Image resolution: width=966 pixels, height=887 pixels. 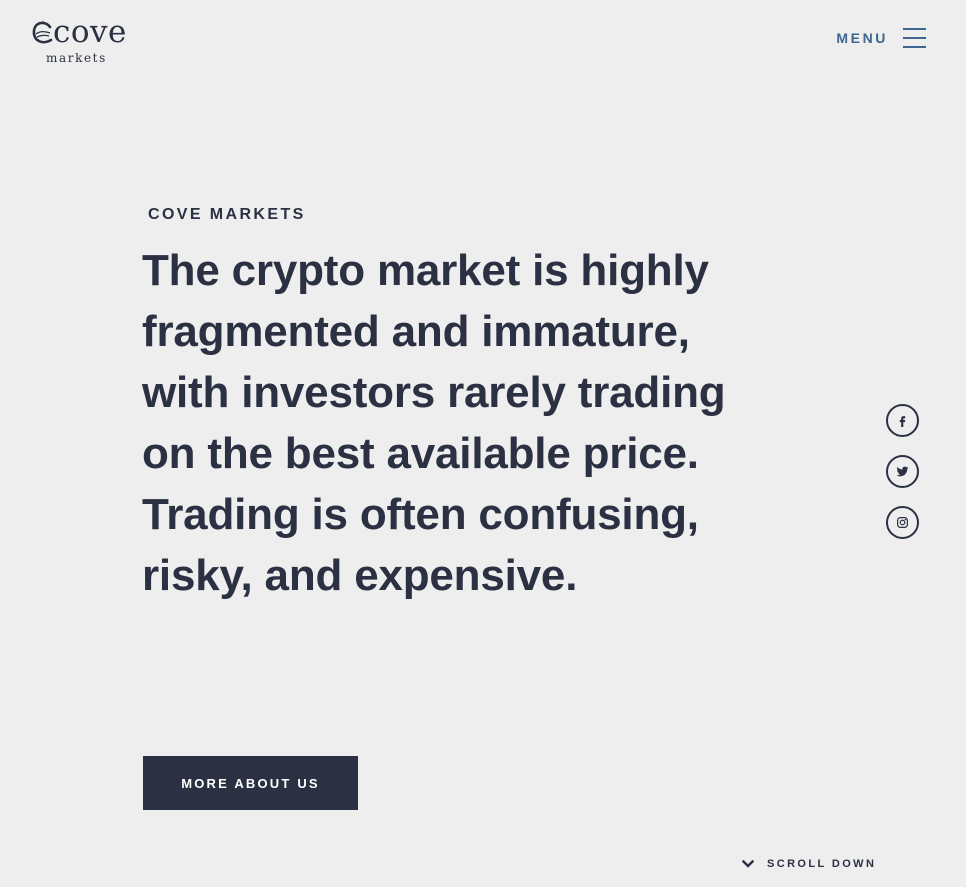 I want to click on more-about-us-button: MORE ABOUT US, so click(x=250, y=783).